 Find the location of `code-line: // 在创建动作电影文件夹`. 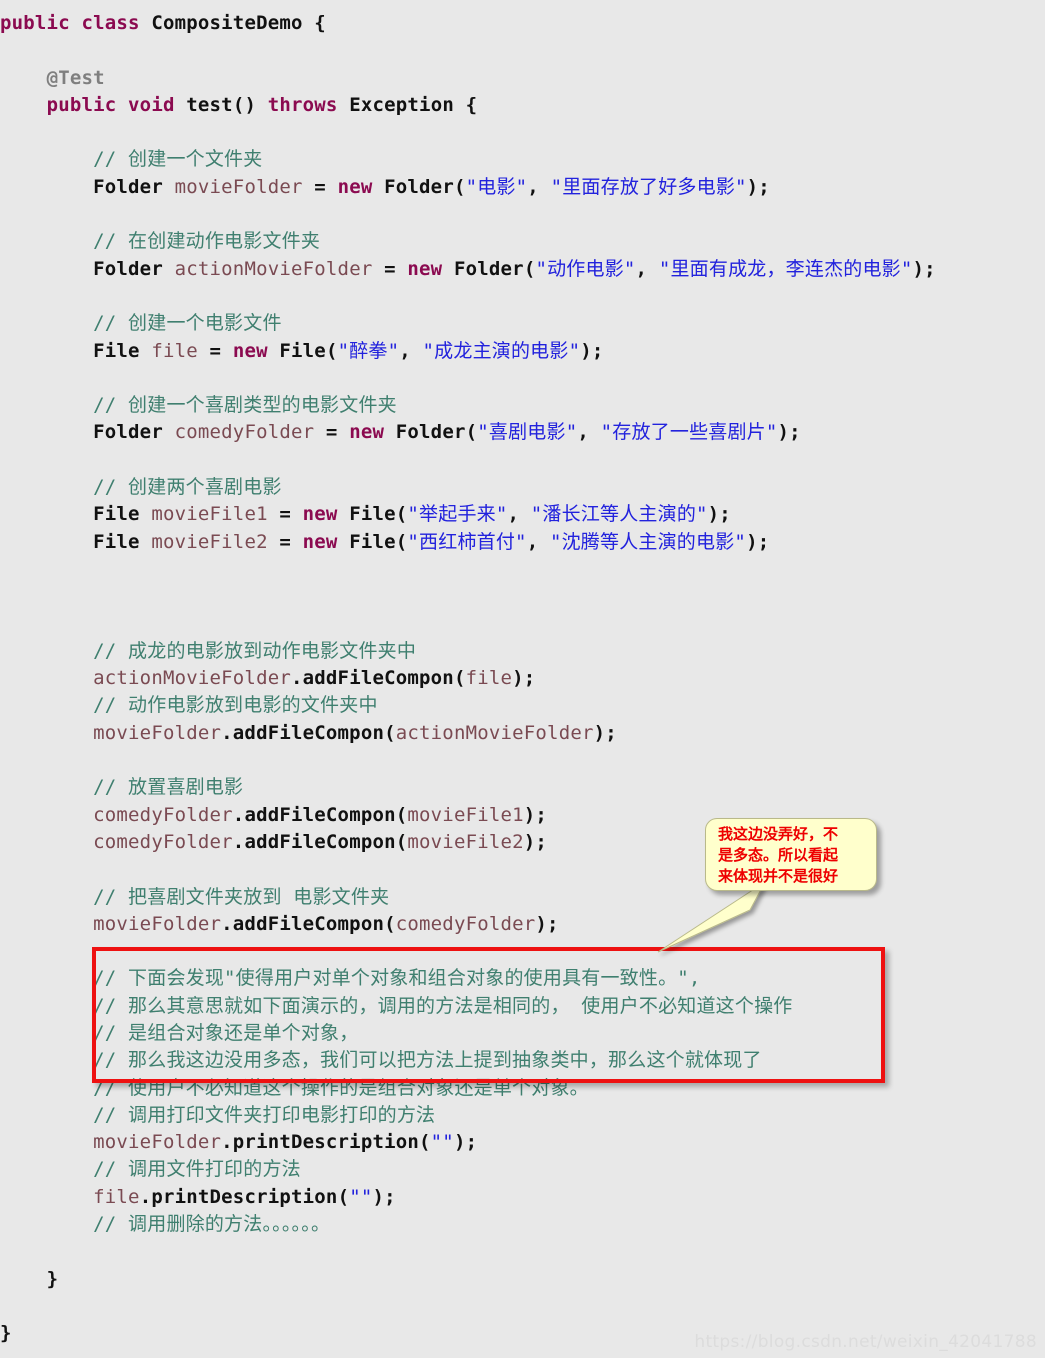

code-line: // 在创建动作电影文件夹 is located at coordinates (522, 241).